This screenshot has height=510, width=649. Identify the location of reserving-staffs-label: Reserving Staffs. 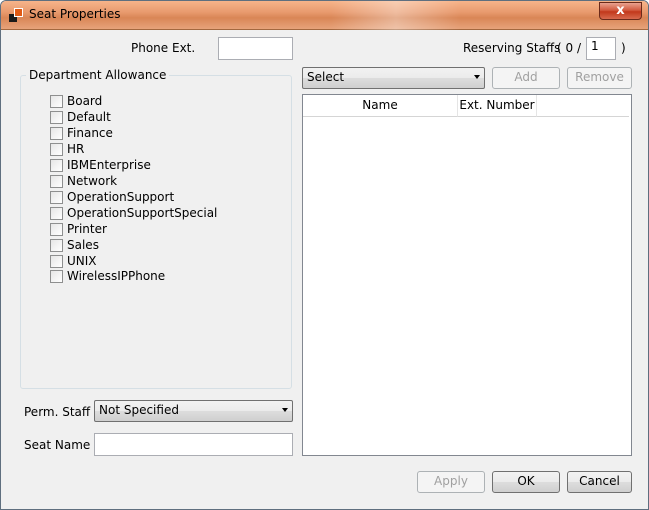
(512, 48).